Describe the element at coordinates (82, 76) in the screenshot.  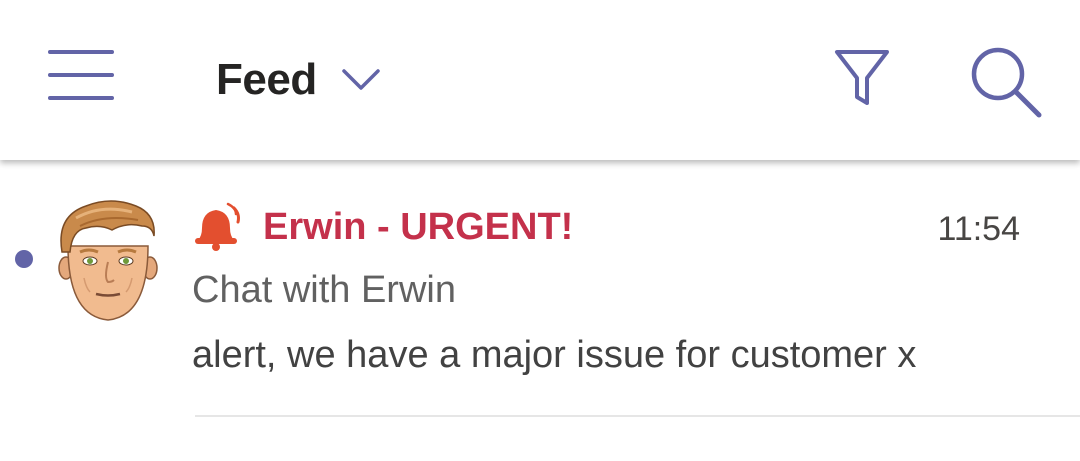
I see `hamburger-menu-icon` at that location.